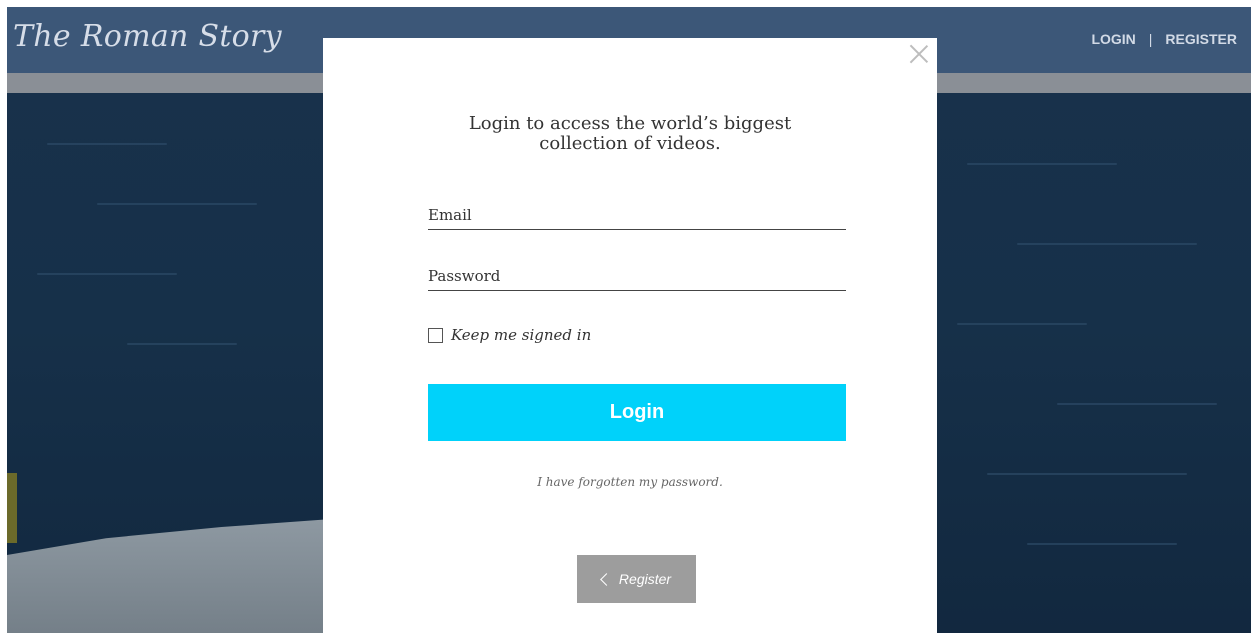  I want to click on close-icon, so click(919, 54).